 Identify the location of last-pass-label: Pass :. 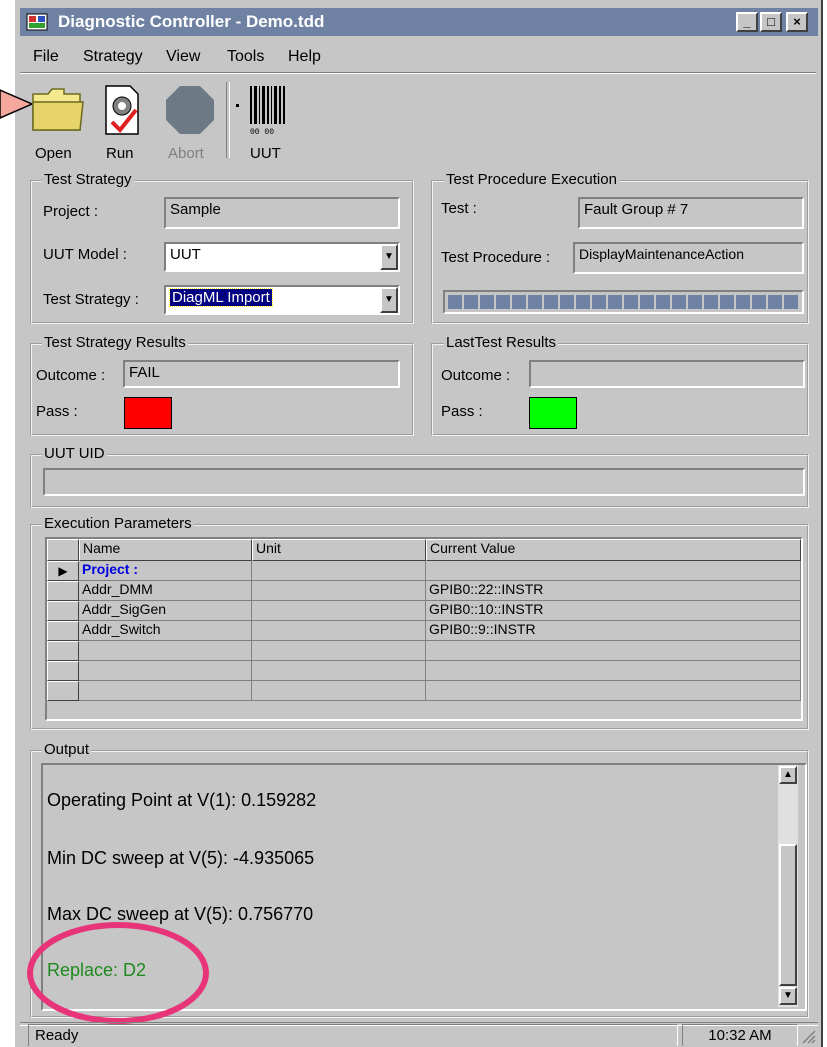
(462, 411).